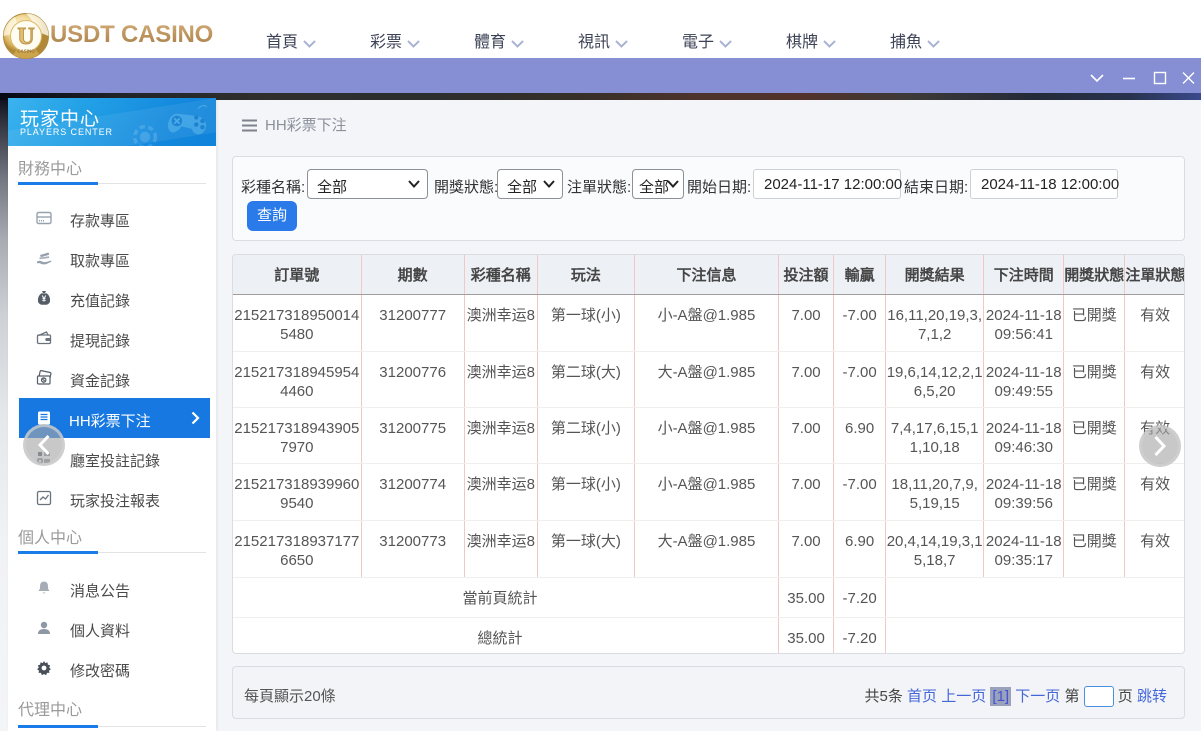 The height and width of the screenshot is (731, 1201). What do you see at coordinates (26, 51) in the screenshot?
I see `svg-text: CASINO` at bounding box center [26, 51].